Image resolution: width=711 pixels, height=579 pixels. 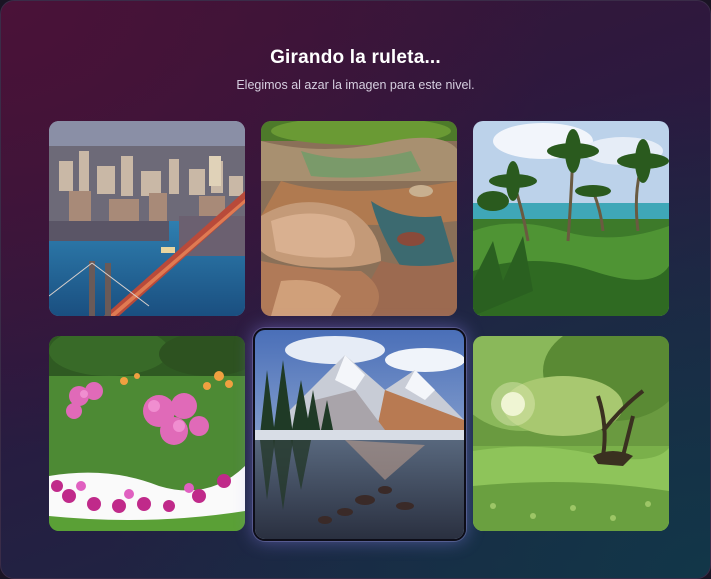 I want to click on sunlit-forest-image, so click(x=571, y=433).